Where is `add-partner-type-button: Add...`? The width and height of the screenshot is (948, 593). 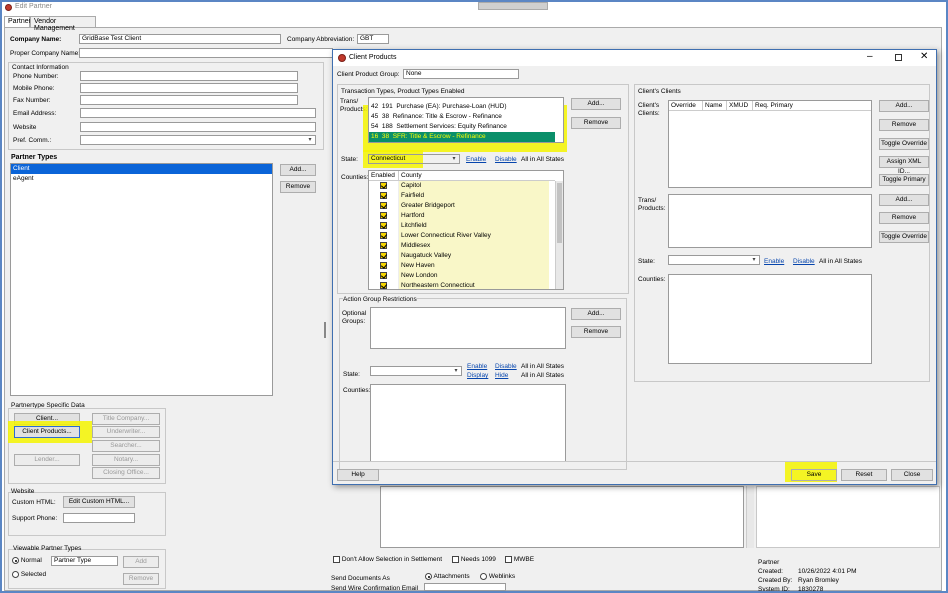 add-partner-type-button: Add... is located at coordinates (298, 170).